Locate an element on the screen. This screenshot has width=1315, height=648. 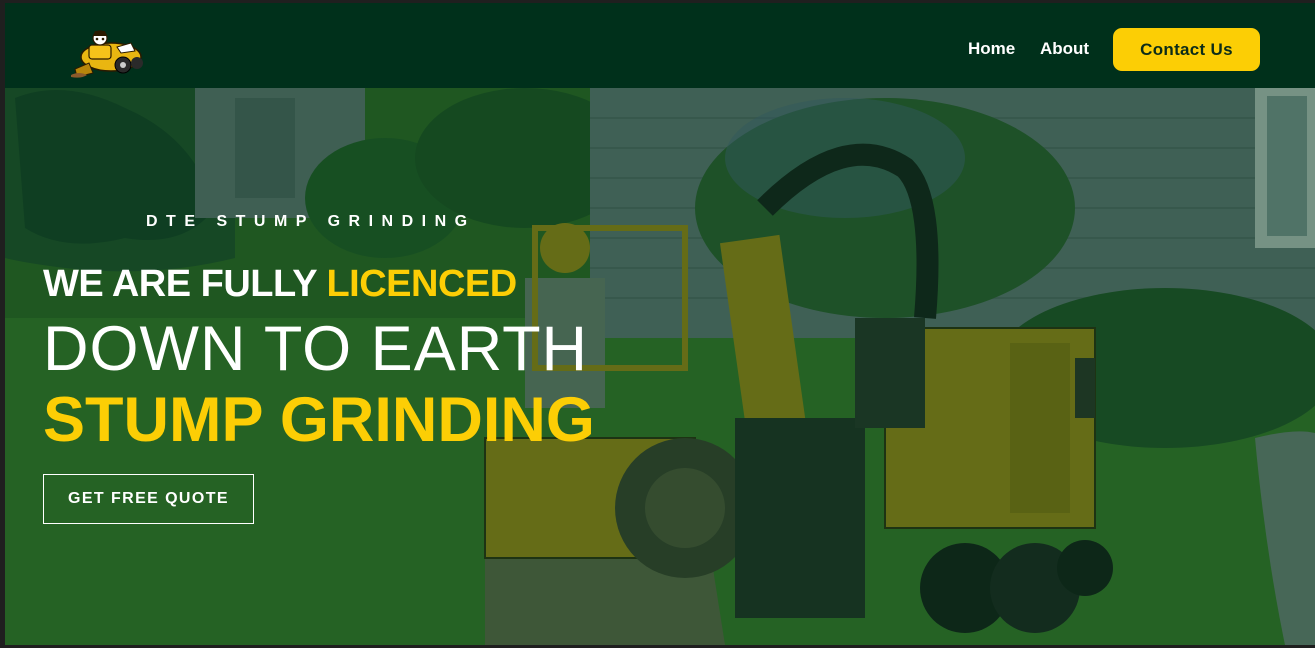
nav-about-link: About is located at coordinates (1064, 49).